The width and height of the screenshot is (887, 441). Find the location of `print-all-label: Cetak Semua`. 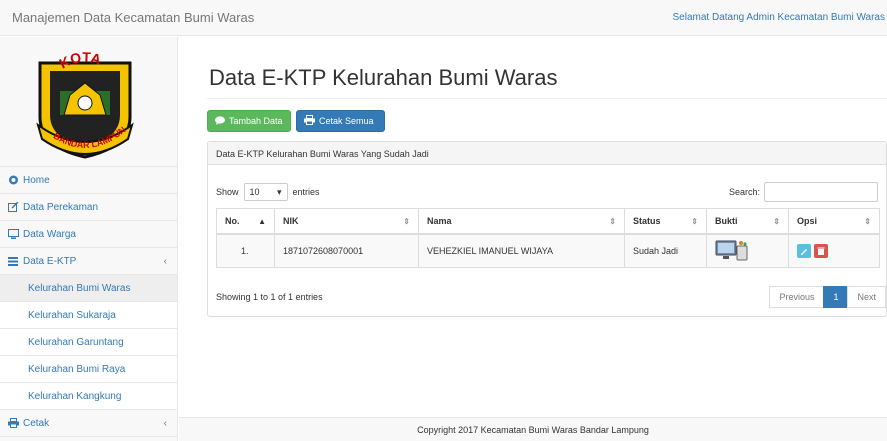

print-all-label: Cetak Semua is located at coordinates (346, 121).